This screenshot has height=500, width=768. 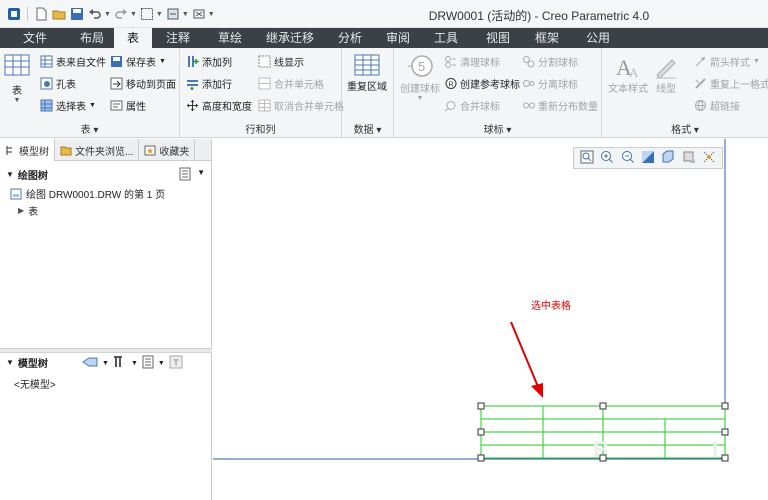 What do you see at coordinates (685, 128) in the screenshot?
I see `group-label-format: 格式 ▾` at bounding box center [685, 128].